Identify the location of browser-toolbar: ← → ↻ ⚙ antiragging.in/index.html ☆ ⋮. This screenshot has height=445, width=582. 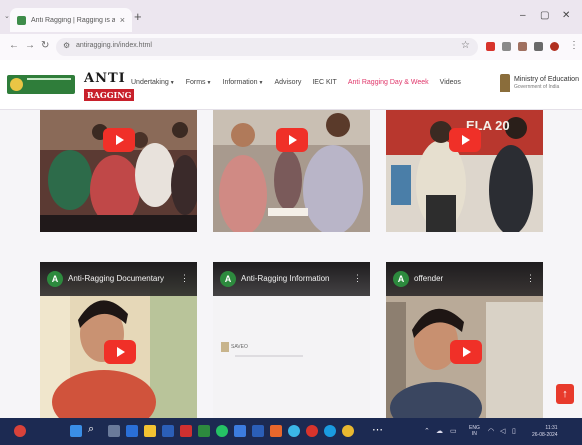
(291, 47).